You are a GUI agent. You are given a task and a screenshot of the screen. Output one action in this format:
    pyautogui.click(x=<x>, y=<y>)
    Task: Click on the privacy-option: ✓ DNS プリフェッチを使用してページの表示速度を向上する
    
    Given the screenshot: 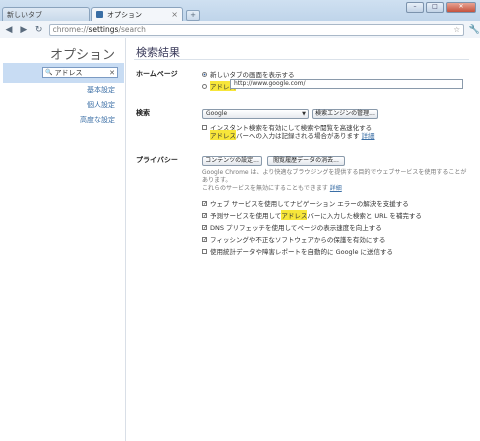 What is the action you would take?
    pyautogui.click(x=292, y=227)
    